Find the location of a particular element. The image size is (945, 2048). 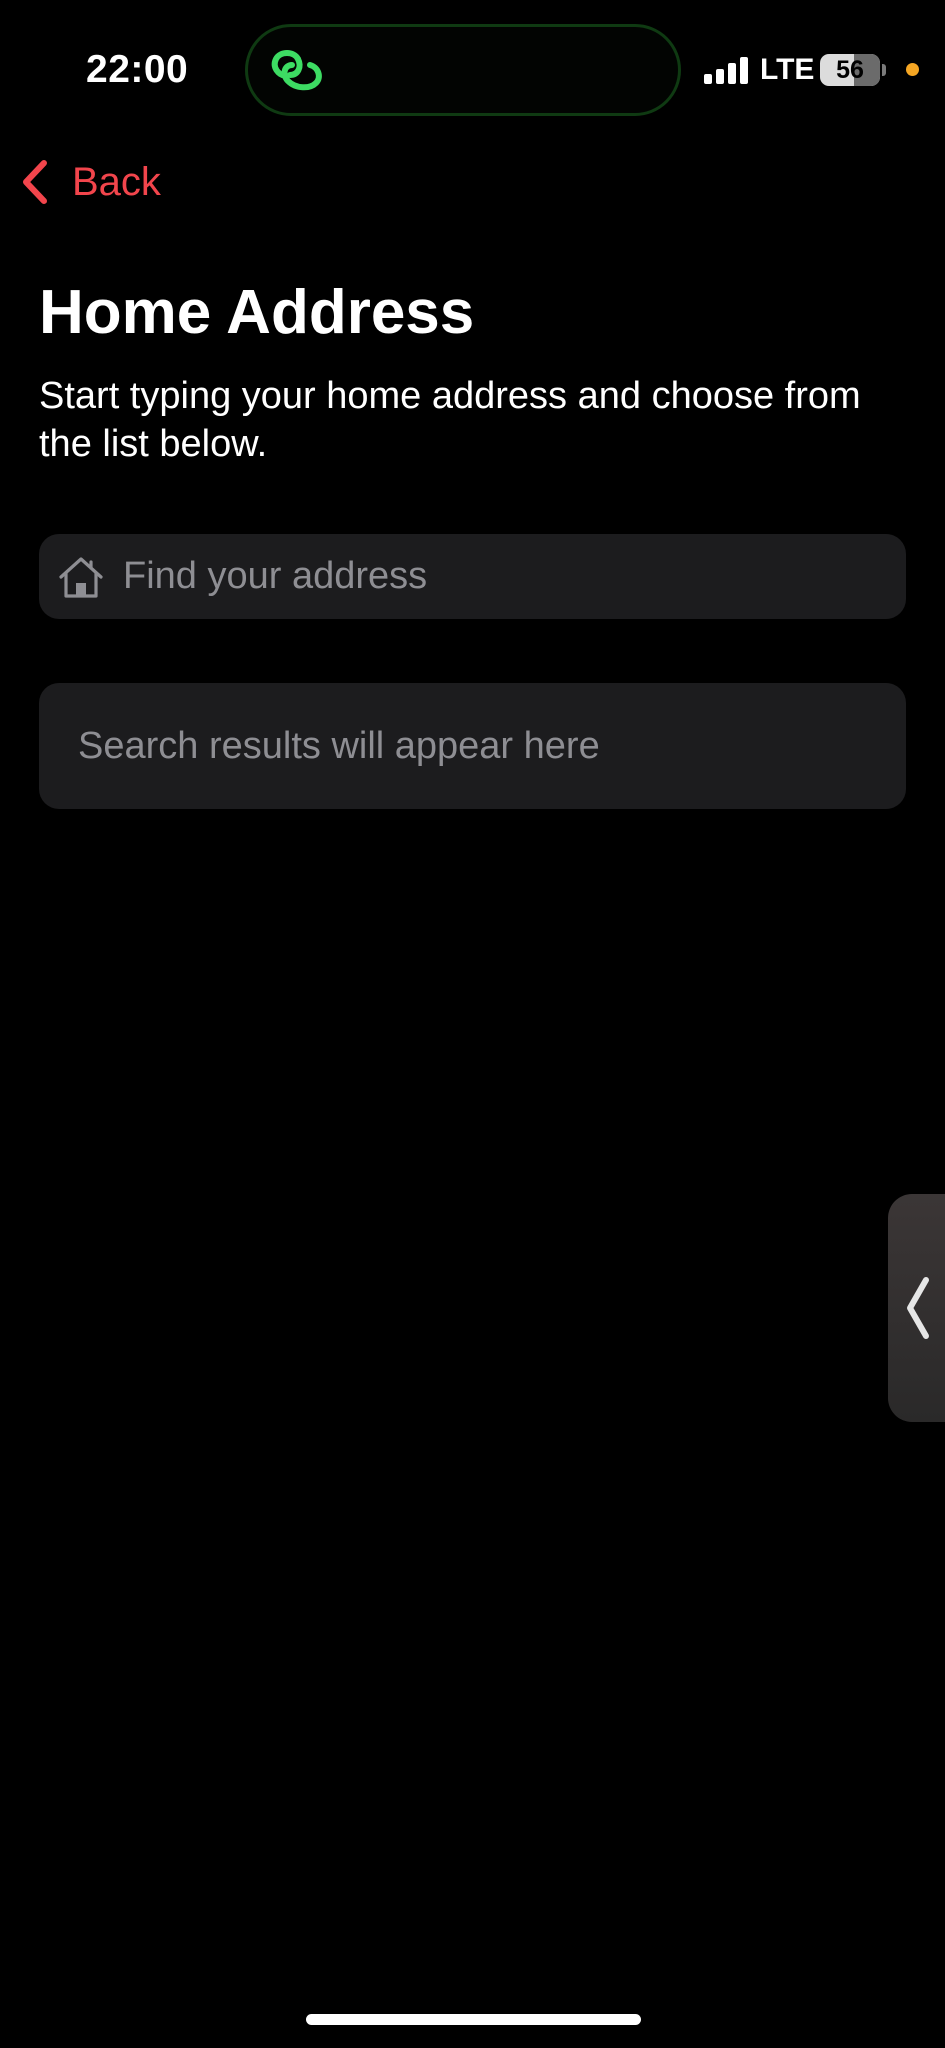

page-title: Home Address is located at coordinates (257, 312).